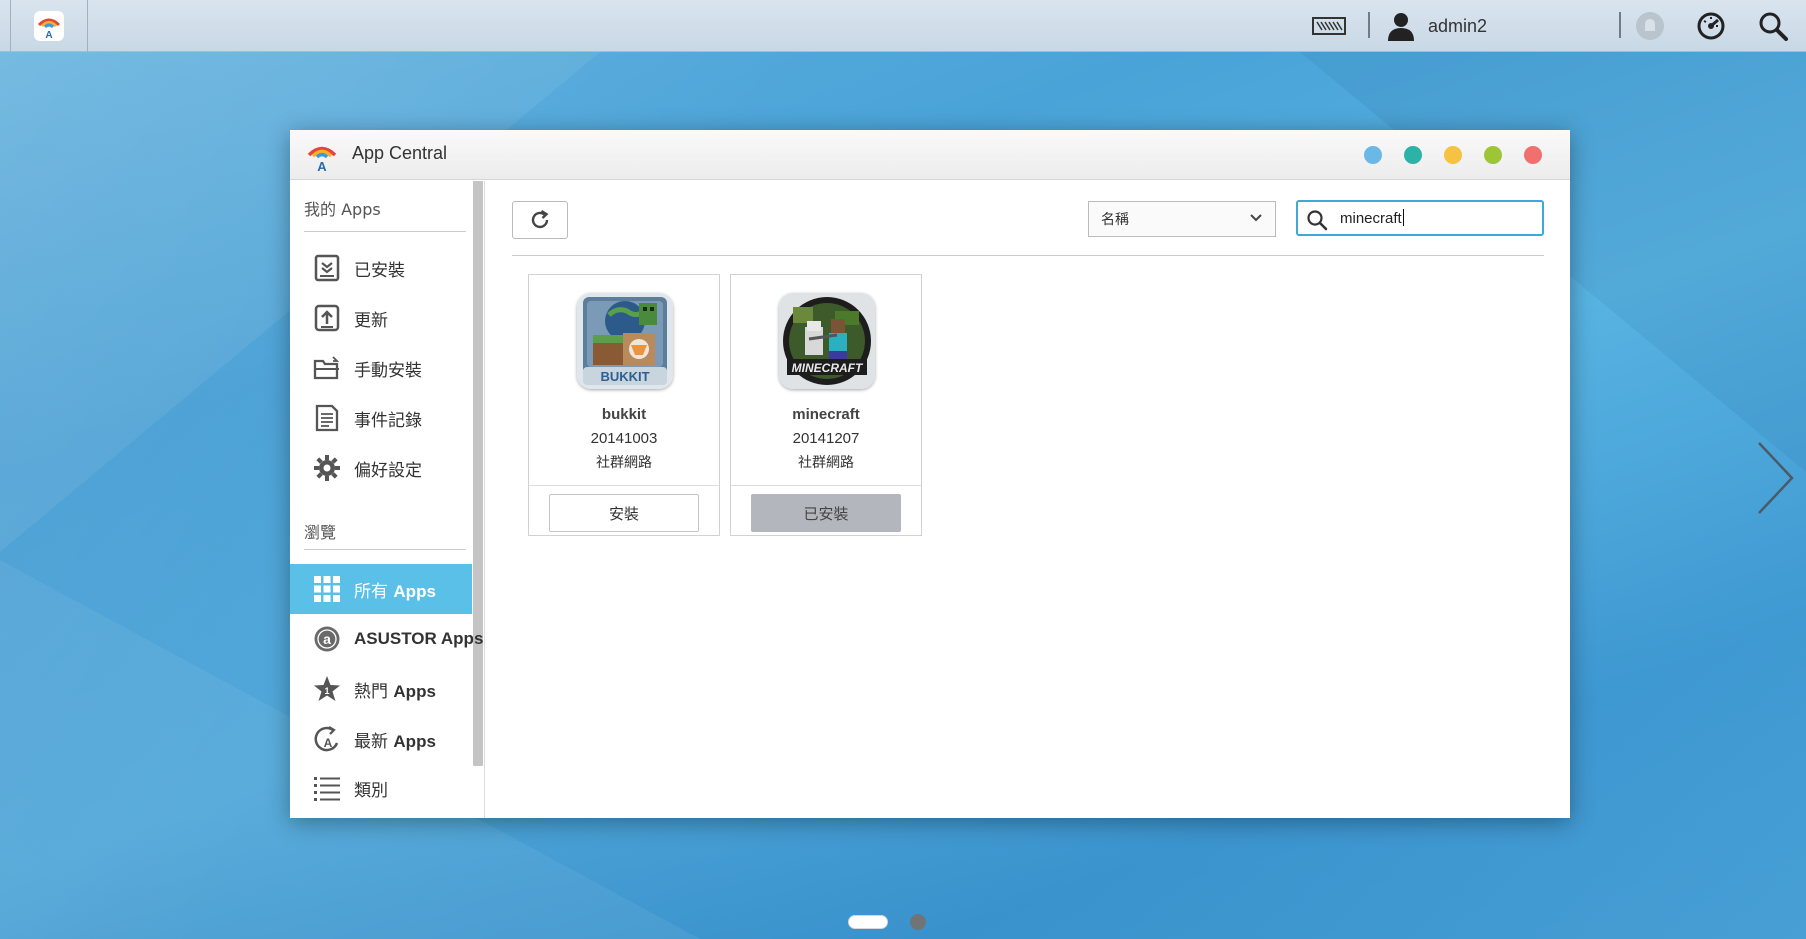 The width and height of the screenshot is (1806, 939). Describe the element at coordinates (478, 473) in the screenshot. I see `sidebar-scrollbar` at that location.